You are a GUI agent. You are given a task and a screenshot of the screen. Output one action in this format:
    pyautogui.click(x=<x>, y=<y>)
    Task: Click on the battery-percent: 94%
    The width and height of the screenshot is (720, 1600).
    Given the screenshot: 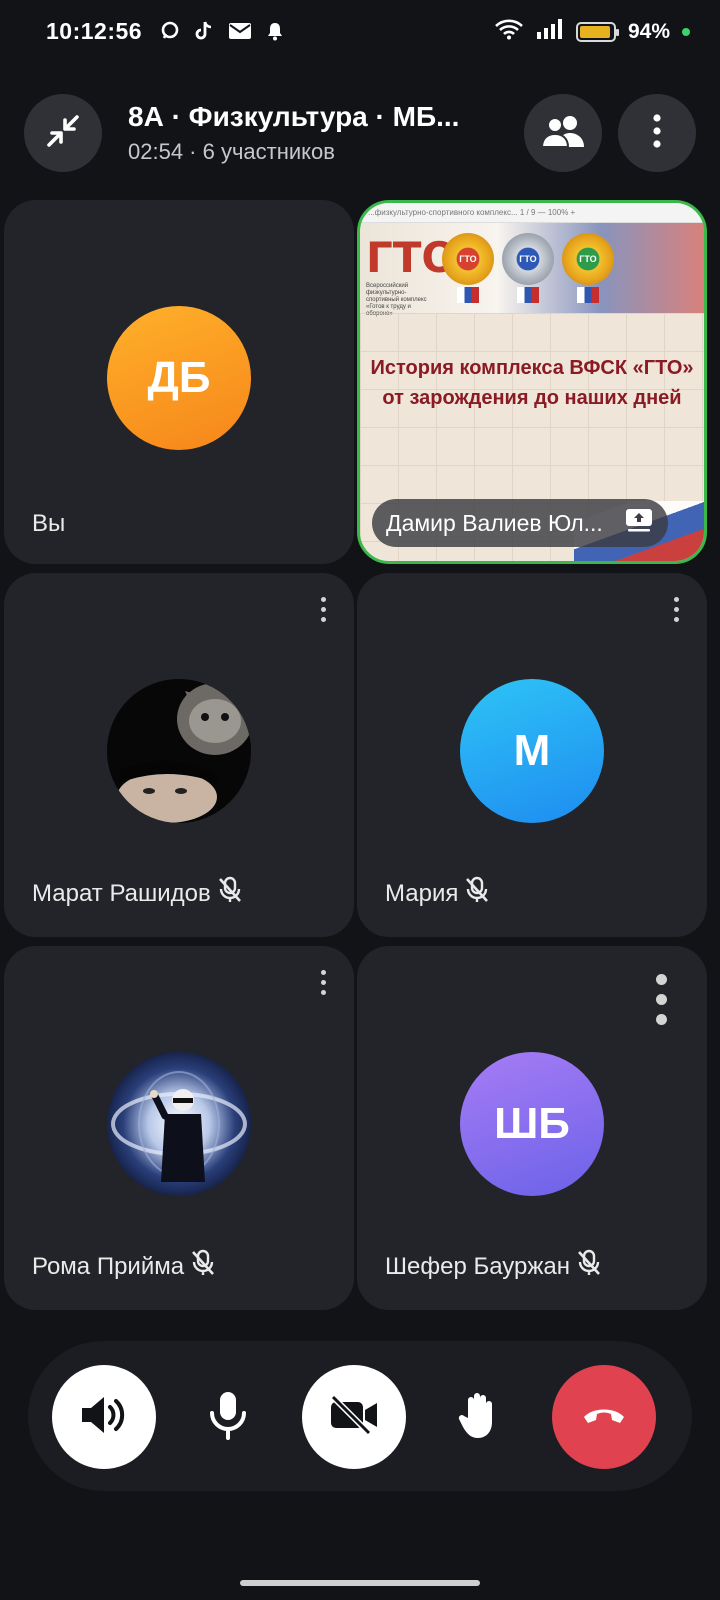 What is the action you would take?
    pyautogui.click(x=648, y=31)
    